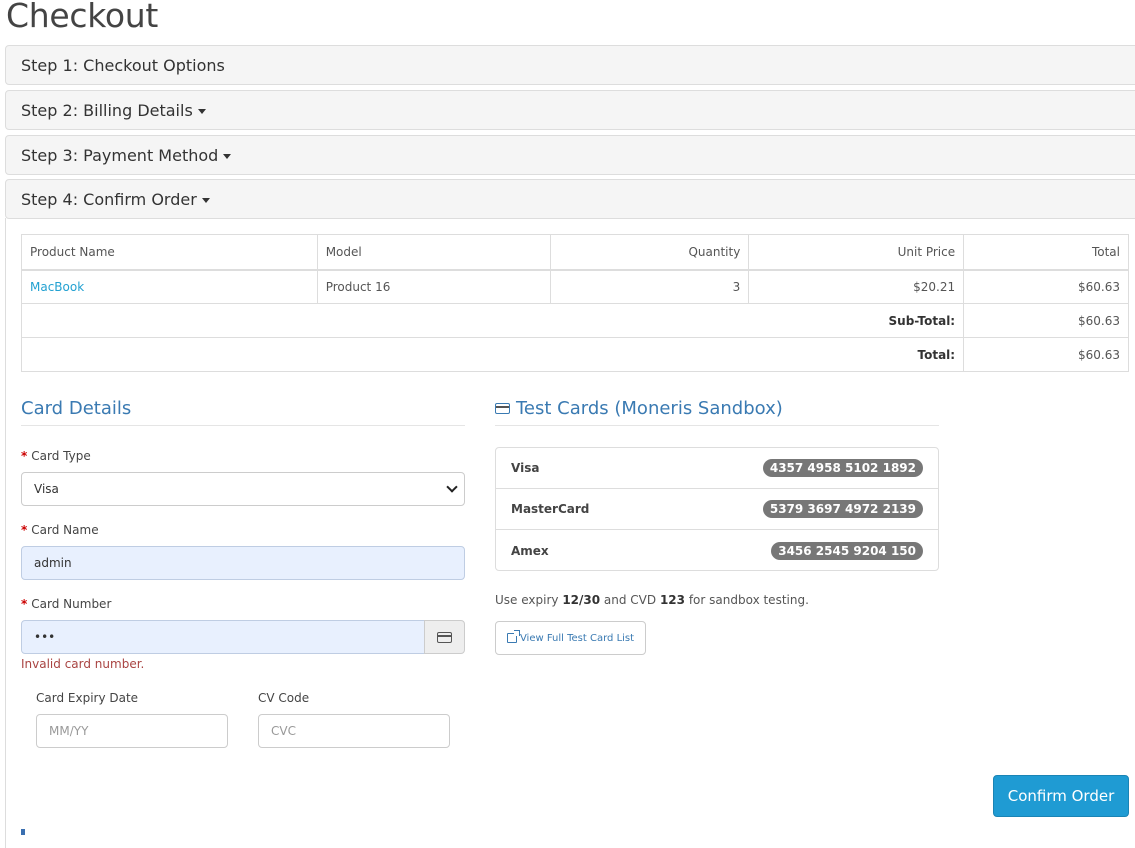  Describe the element at coordinates (492, 320) in the screenshot. I see `subtotal-label: Sub-Total:` at that location.